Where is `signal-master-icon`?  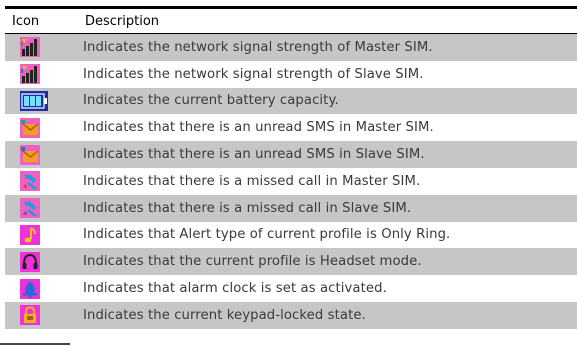
signal-master-icon is located at coordinates (30, 47).